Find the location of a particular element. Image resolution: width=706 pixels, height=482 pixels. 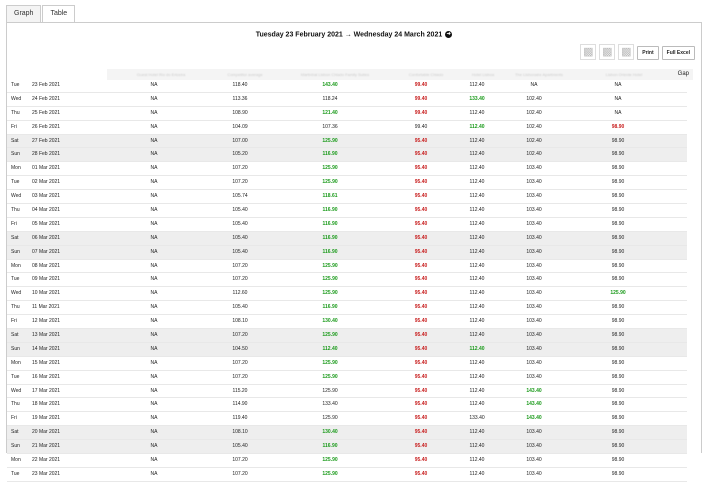

rate-cell: 108.10 is located at coordinates (240, 432).